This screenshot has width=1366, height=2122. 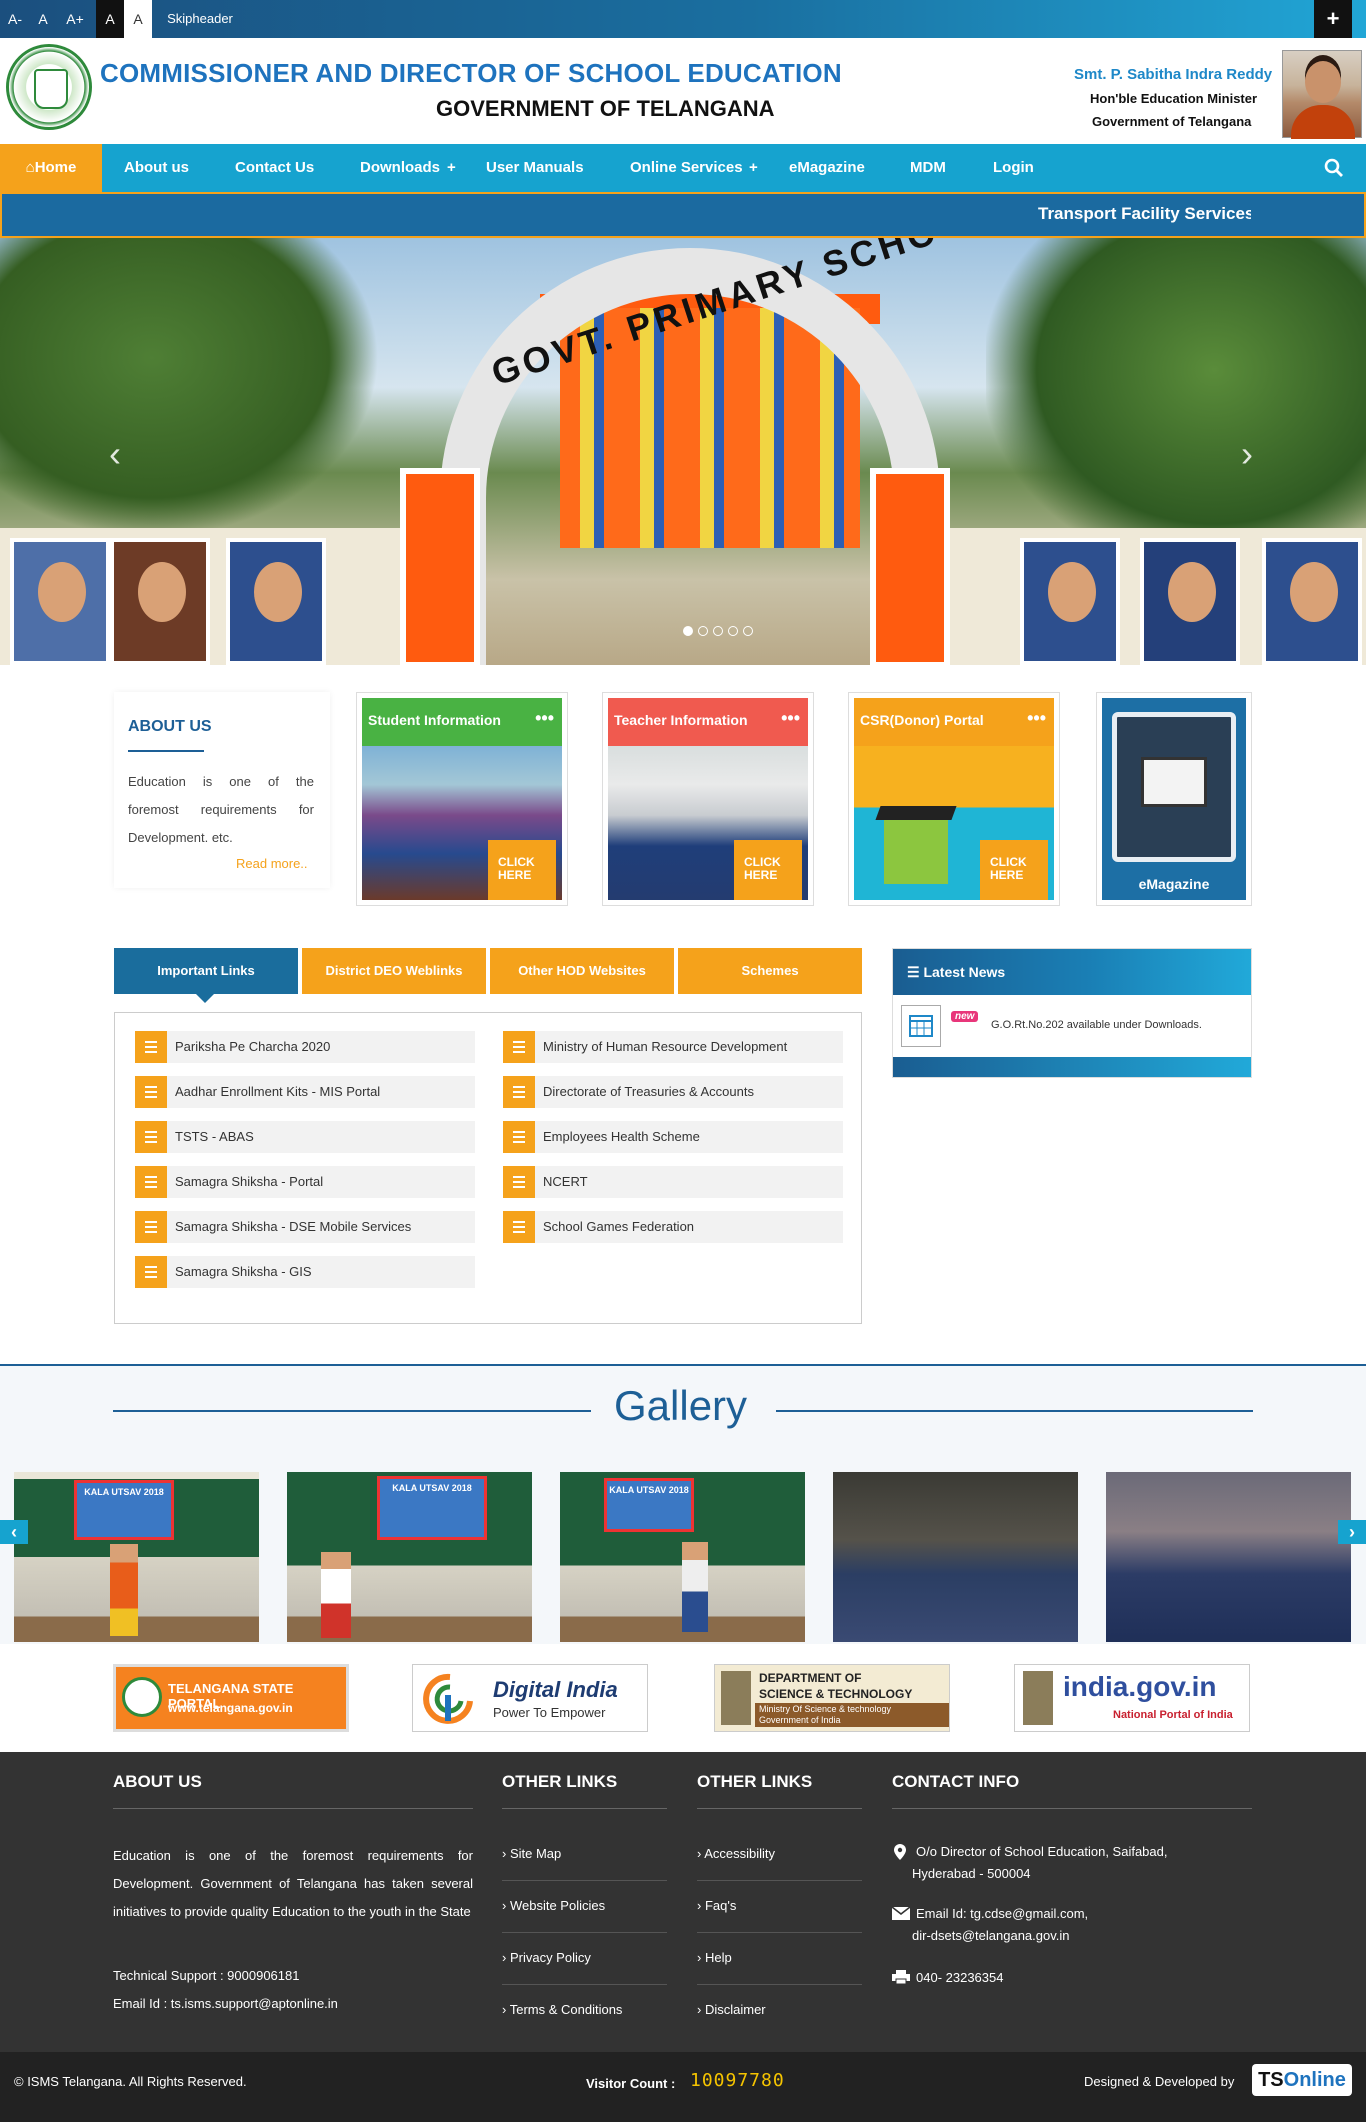 I want to click on nav-user-manuals: User Manuals, so click(x=535, y=168).